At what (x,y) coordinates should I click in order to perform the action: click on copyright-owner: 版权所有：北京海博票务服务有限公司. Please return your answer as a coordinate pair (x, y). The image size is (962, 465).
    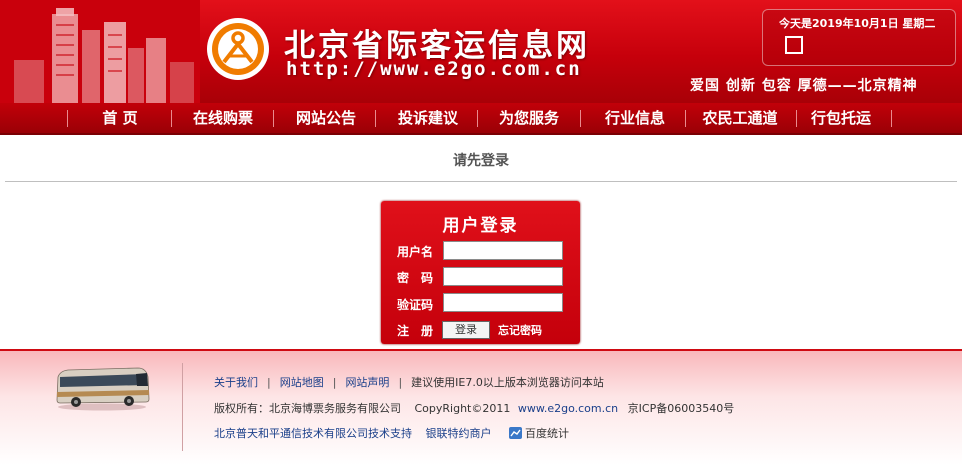
    Looking at the image, I should click on (307, 408).